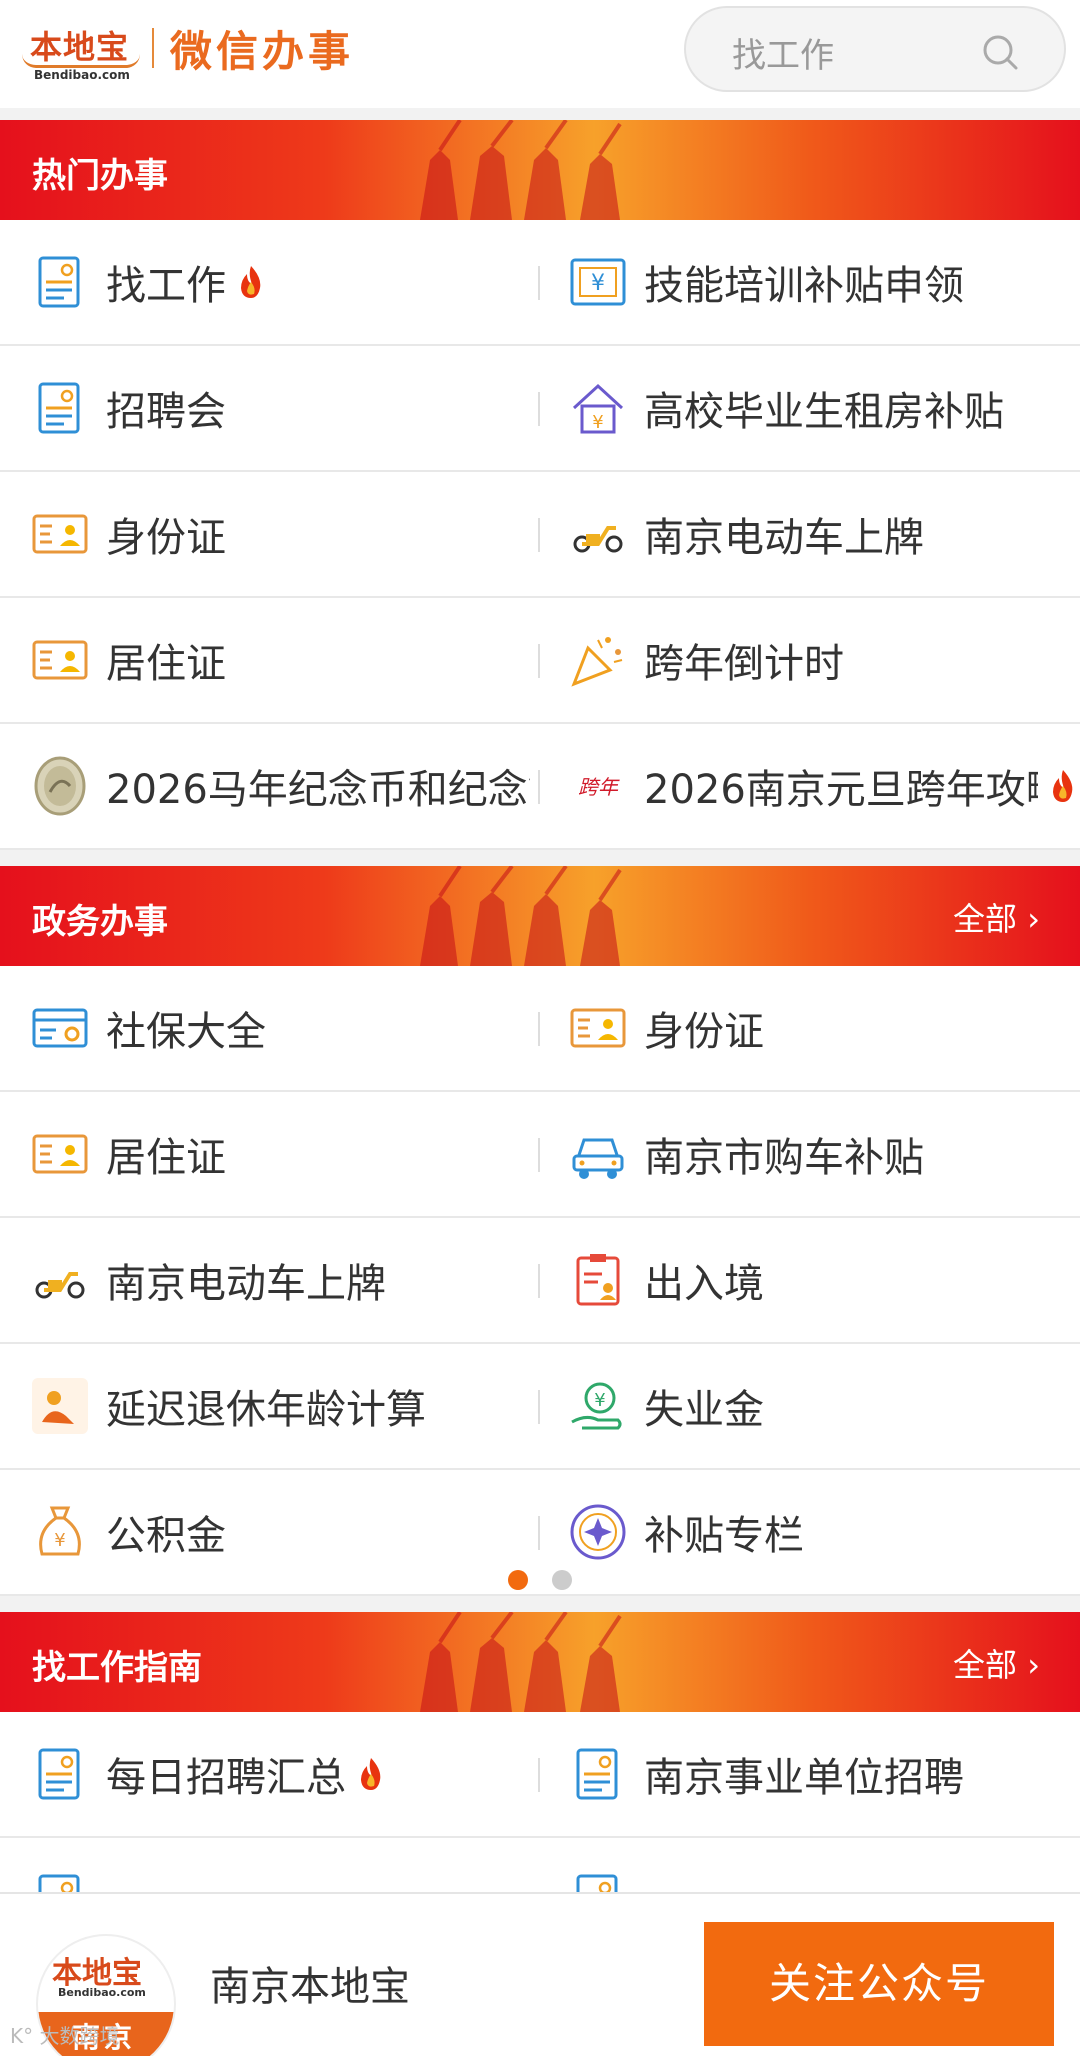  I want to click on service-item: 社保大全, so click(280, 1028).